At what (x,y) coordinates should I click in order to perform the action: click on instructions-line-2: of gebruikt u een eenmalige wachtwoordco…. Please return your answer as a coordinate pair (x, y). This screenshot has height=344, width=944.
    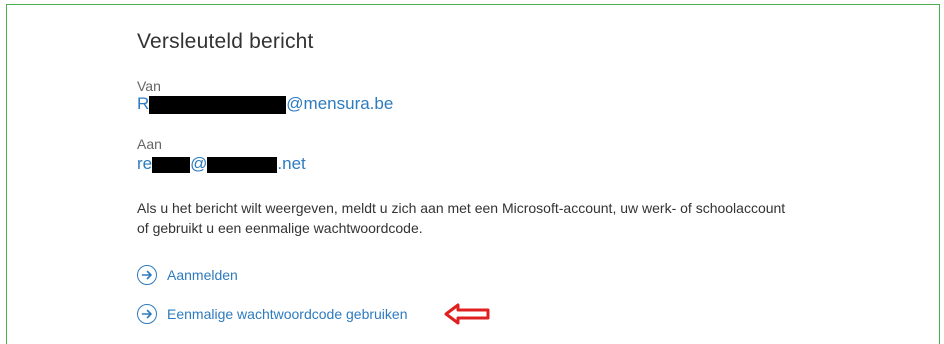
    Looking at the image, I should click on (280, 228).